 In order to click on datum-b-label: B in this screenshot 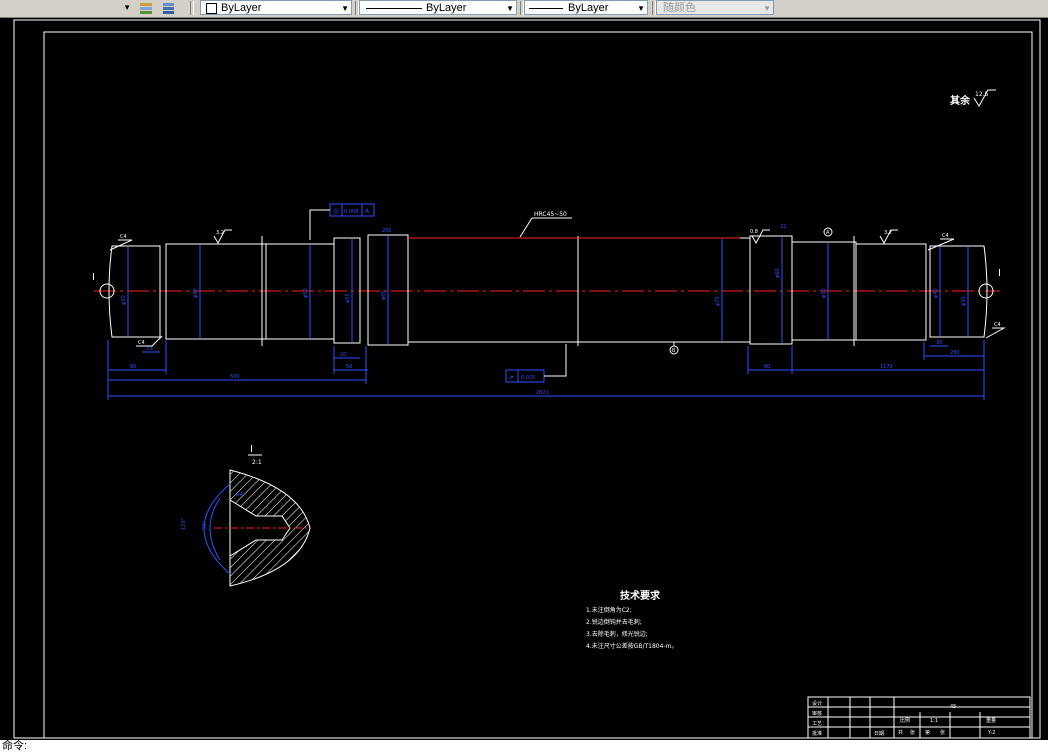, I will do `click(674, 351)`.